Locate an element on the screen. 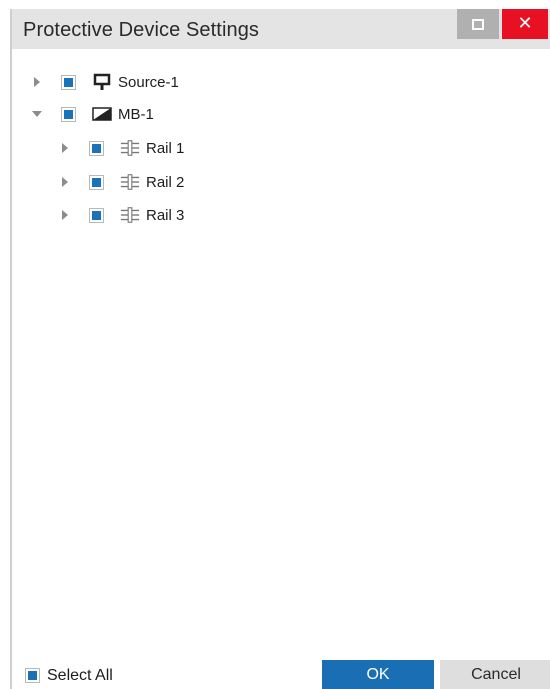  maximize-icon is located at coordinates (478, 24).